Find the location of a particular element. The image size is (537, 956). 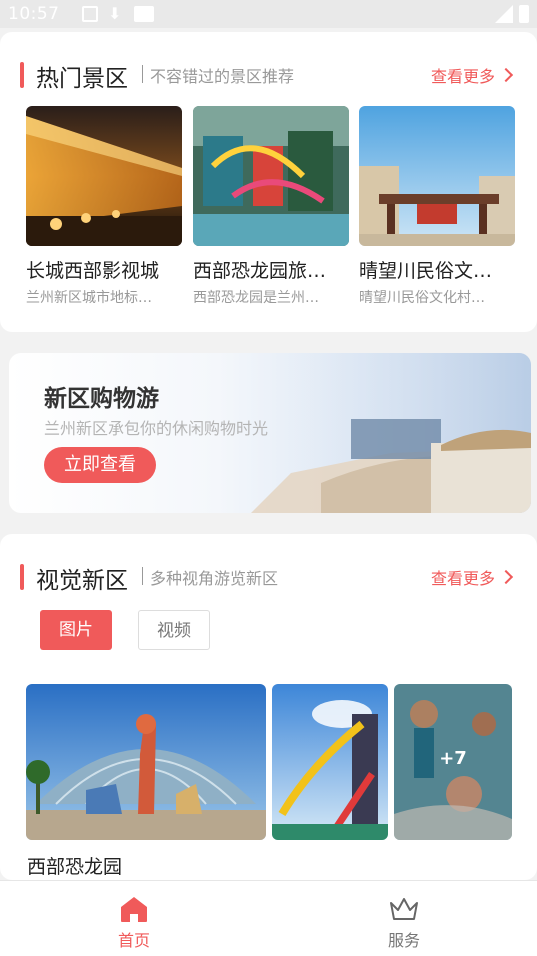

hot-spots-subtitle: 不容错过的景区推荐 is located at coordinates (222, 76).